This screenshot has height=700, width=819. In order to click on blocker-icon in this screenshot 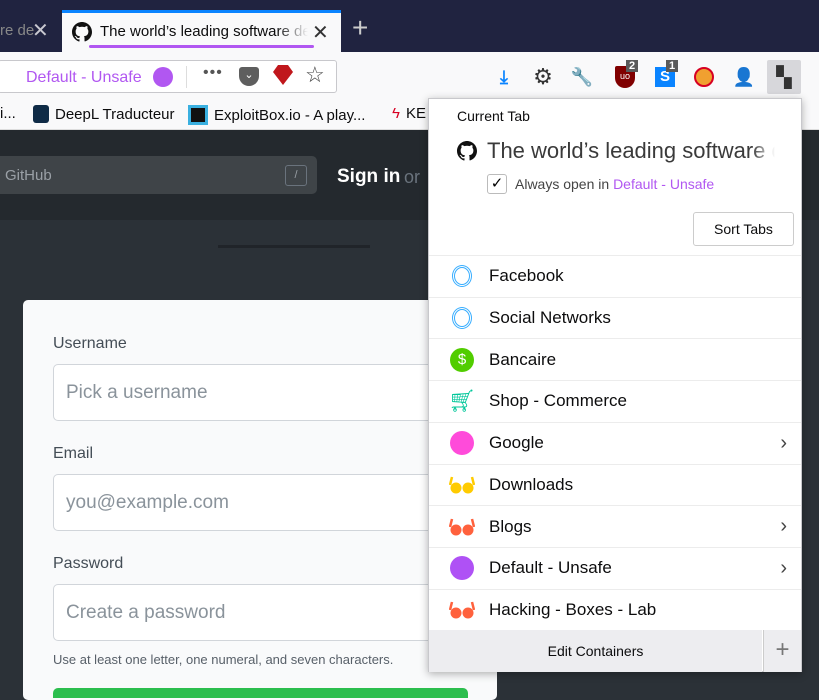, I will do `click(704, 77)`.